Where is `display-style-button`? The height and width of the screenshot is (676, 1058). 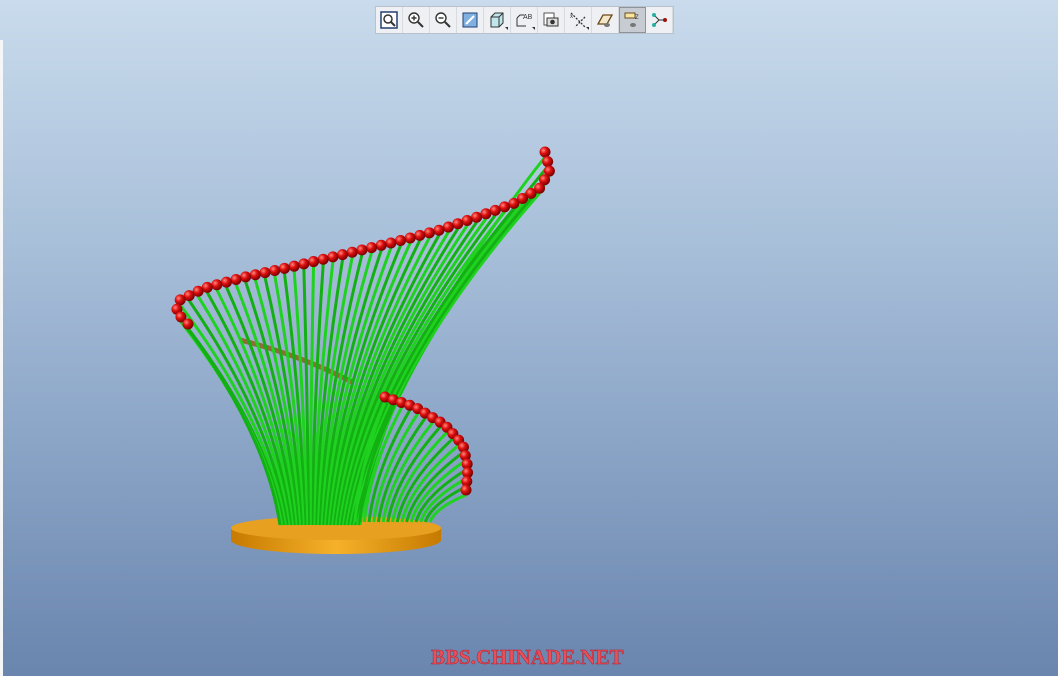 display-style-button is located at coordinates (497, 20).